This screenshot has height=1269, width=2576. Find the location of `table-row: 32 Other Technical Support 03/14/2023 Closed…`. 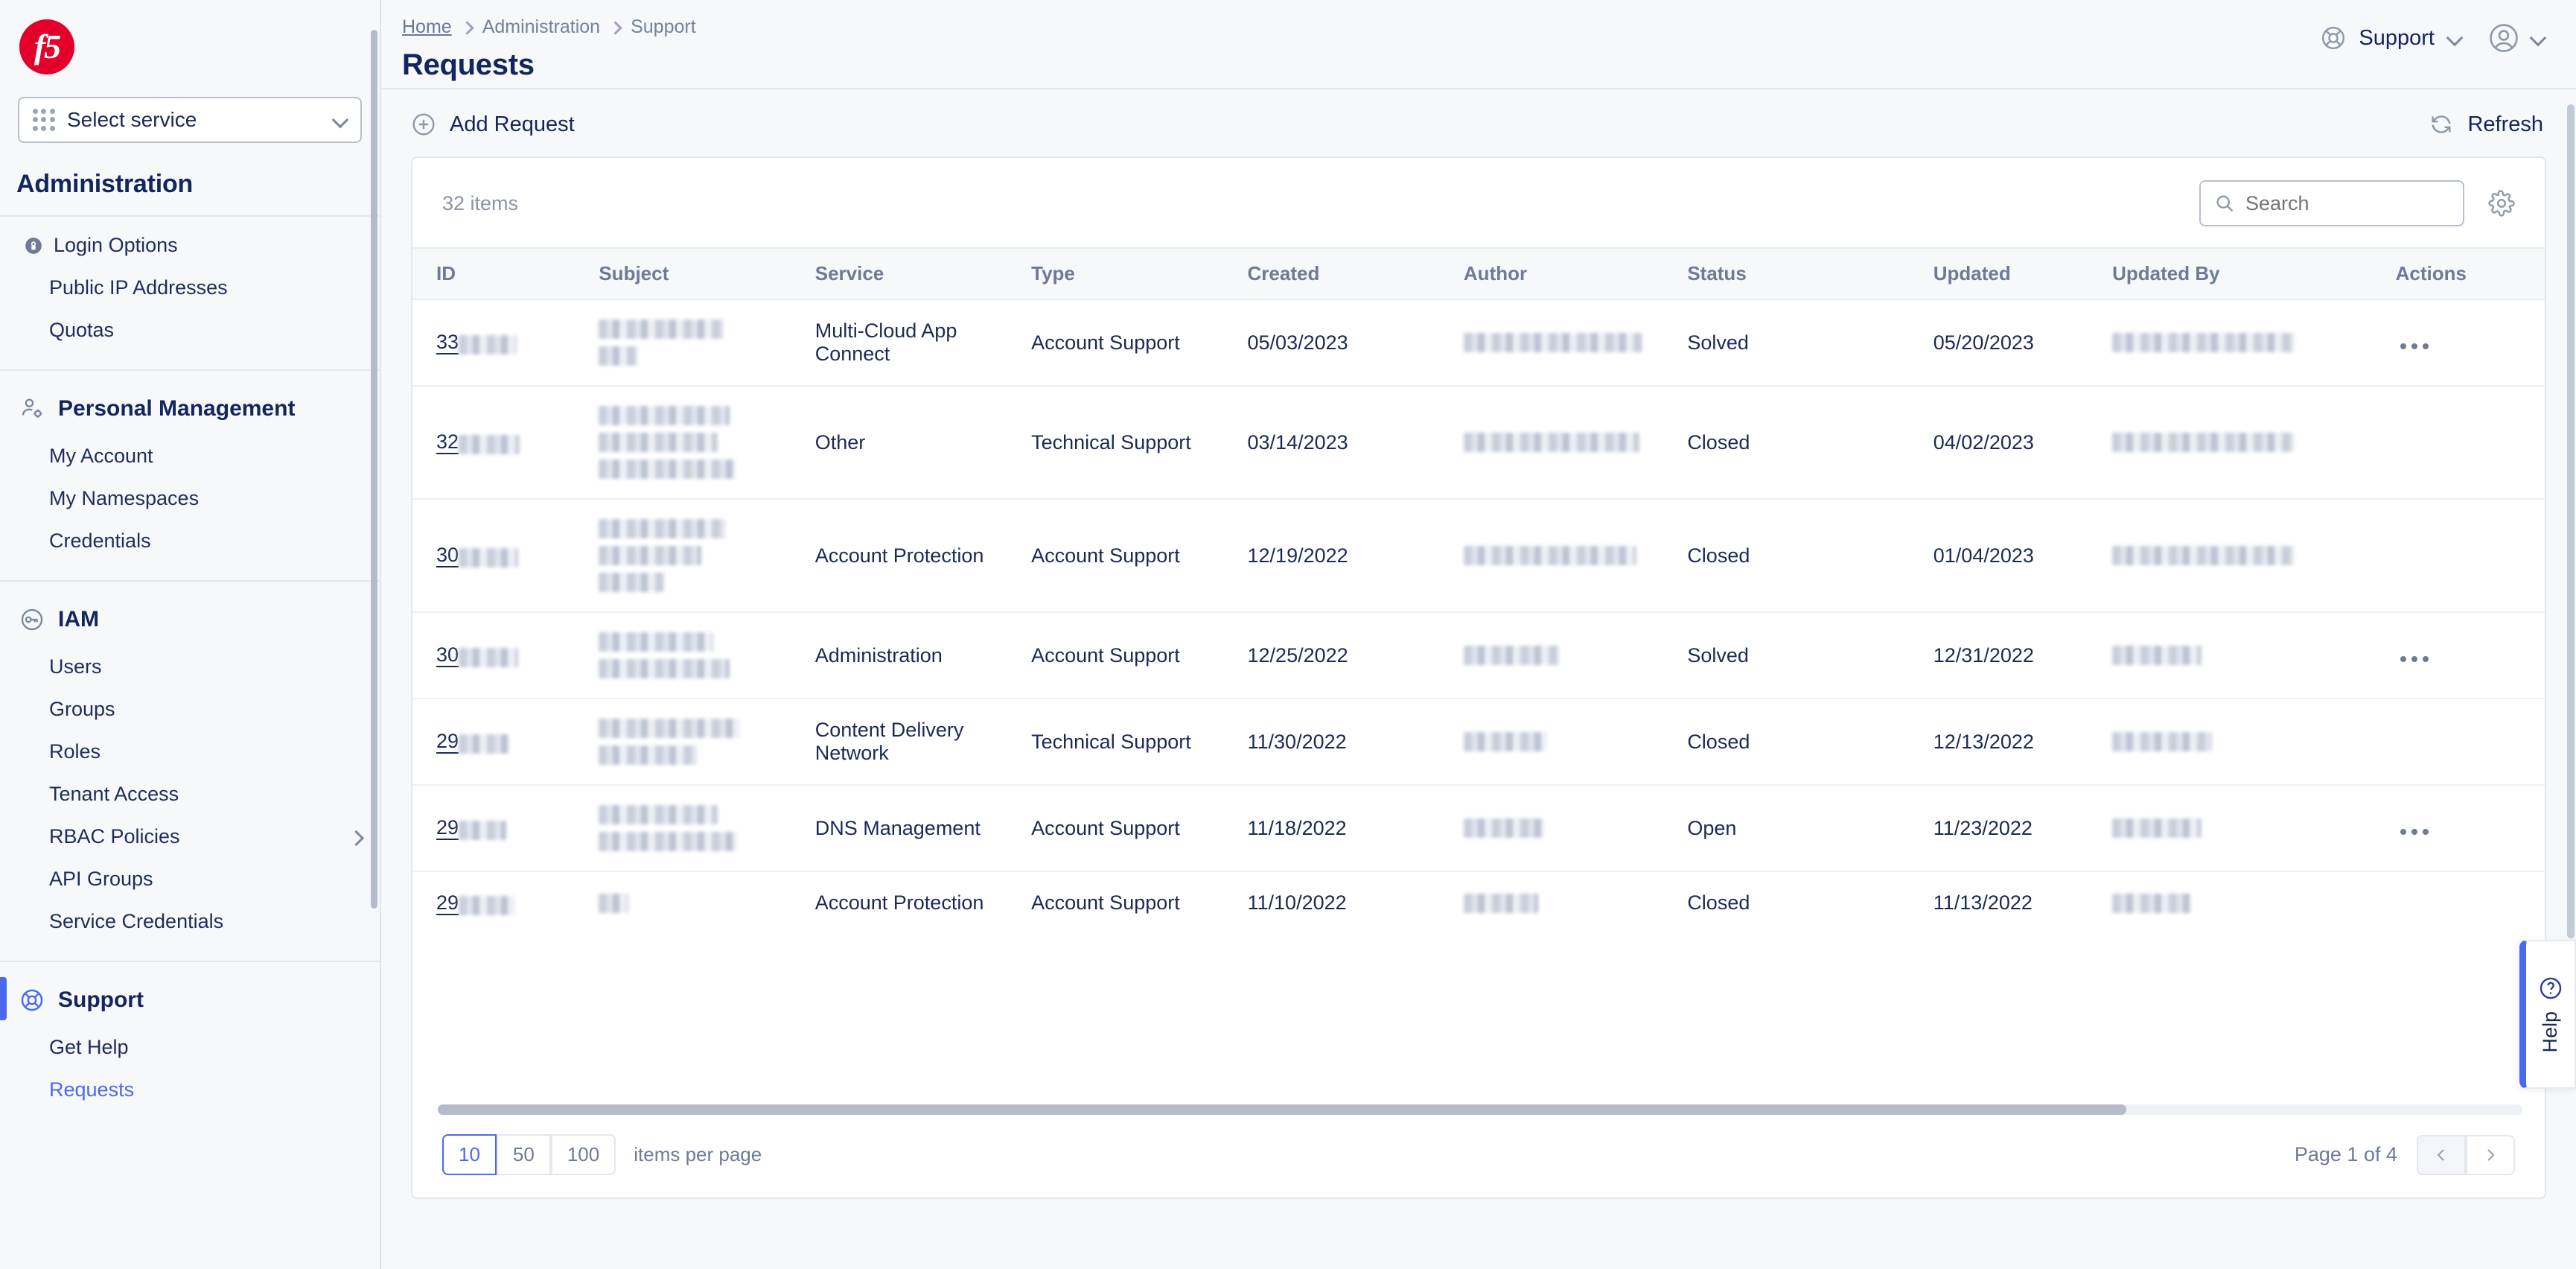

table-row: 32 Other Technical Support 03/14/2023 Closed… is located at coordinates (1478, 443).